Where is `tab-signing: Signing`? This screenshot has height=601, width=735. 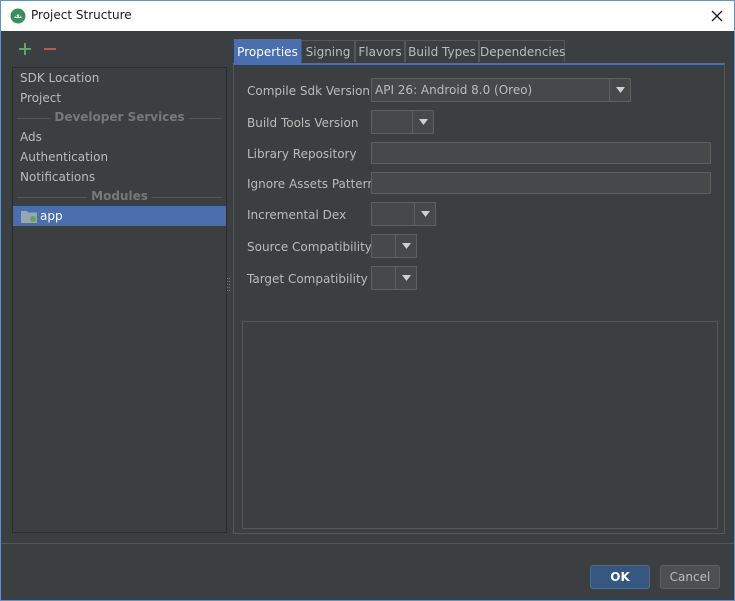 tab-signing: Signing is located at coordinates (328, 51).